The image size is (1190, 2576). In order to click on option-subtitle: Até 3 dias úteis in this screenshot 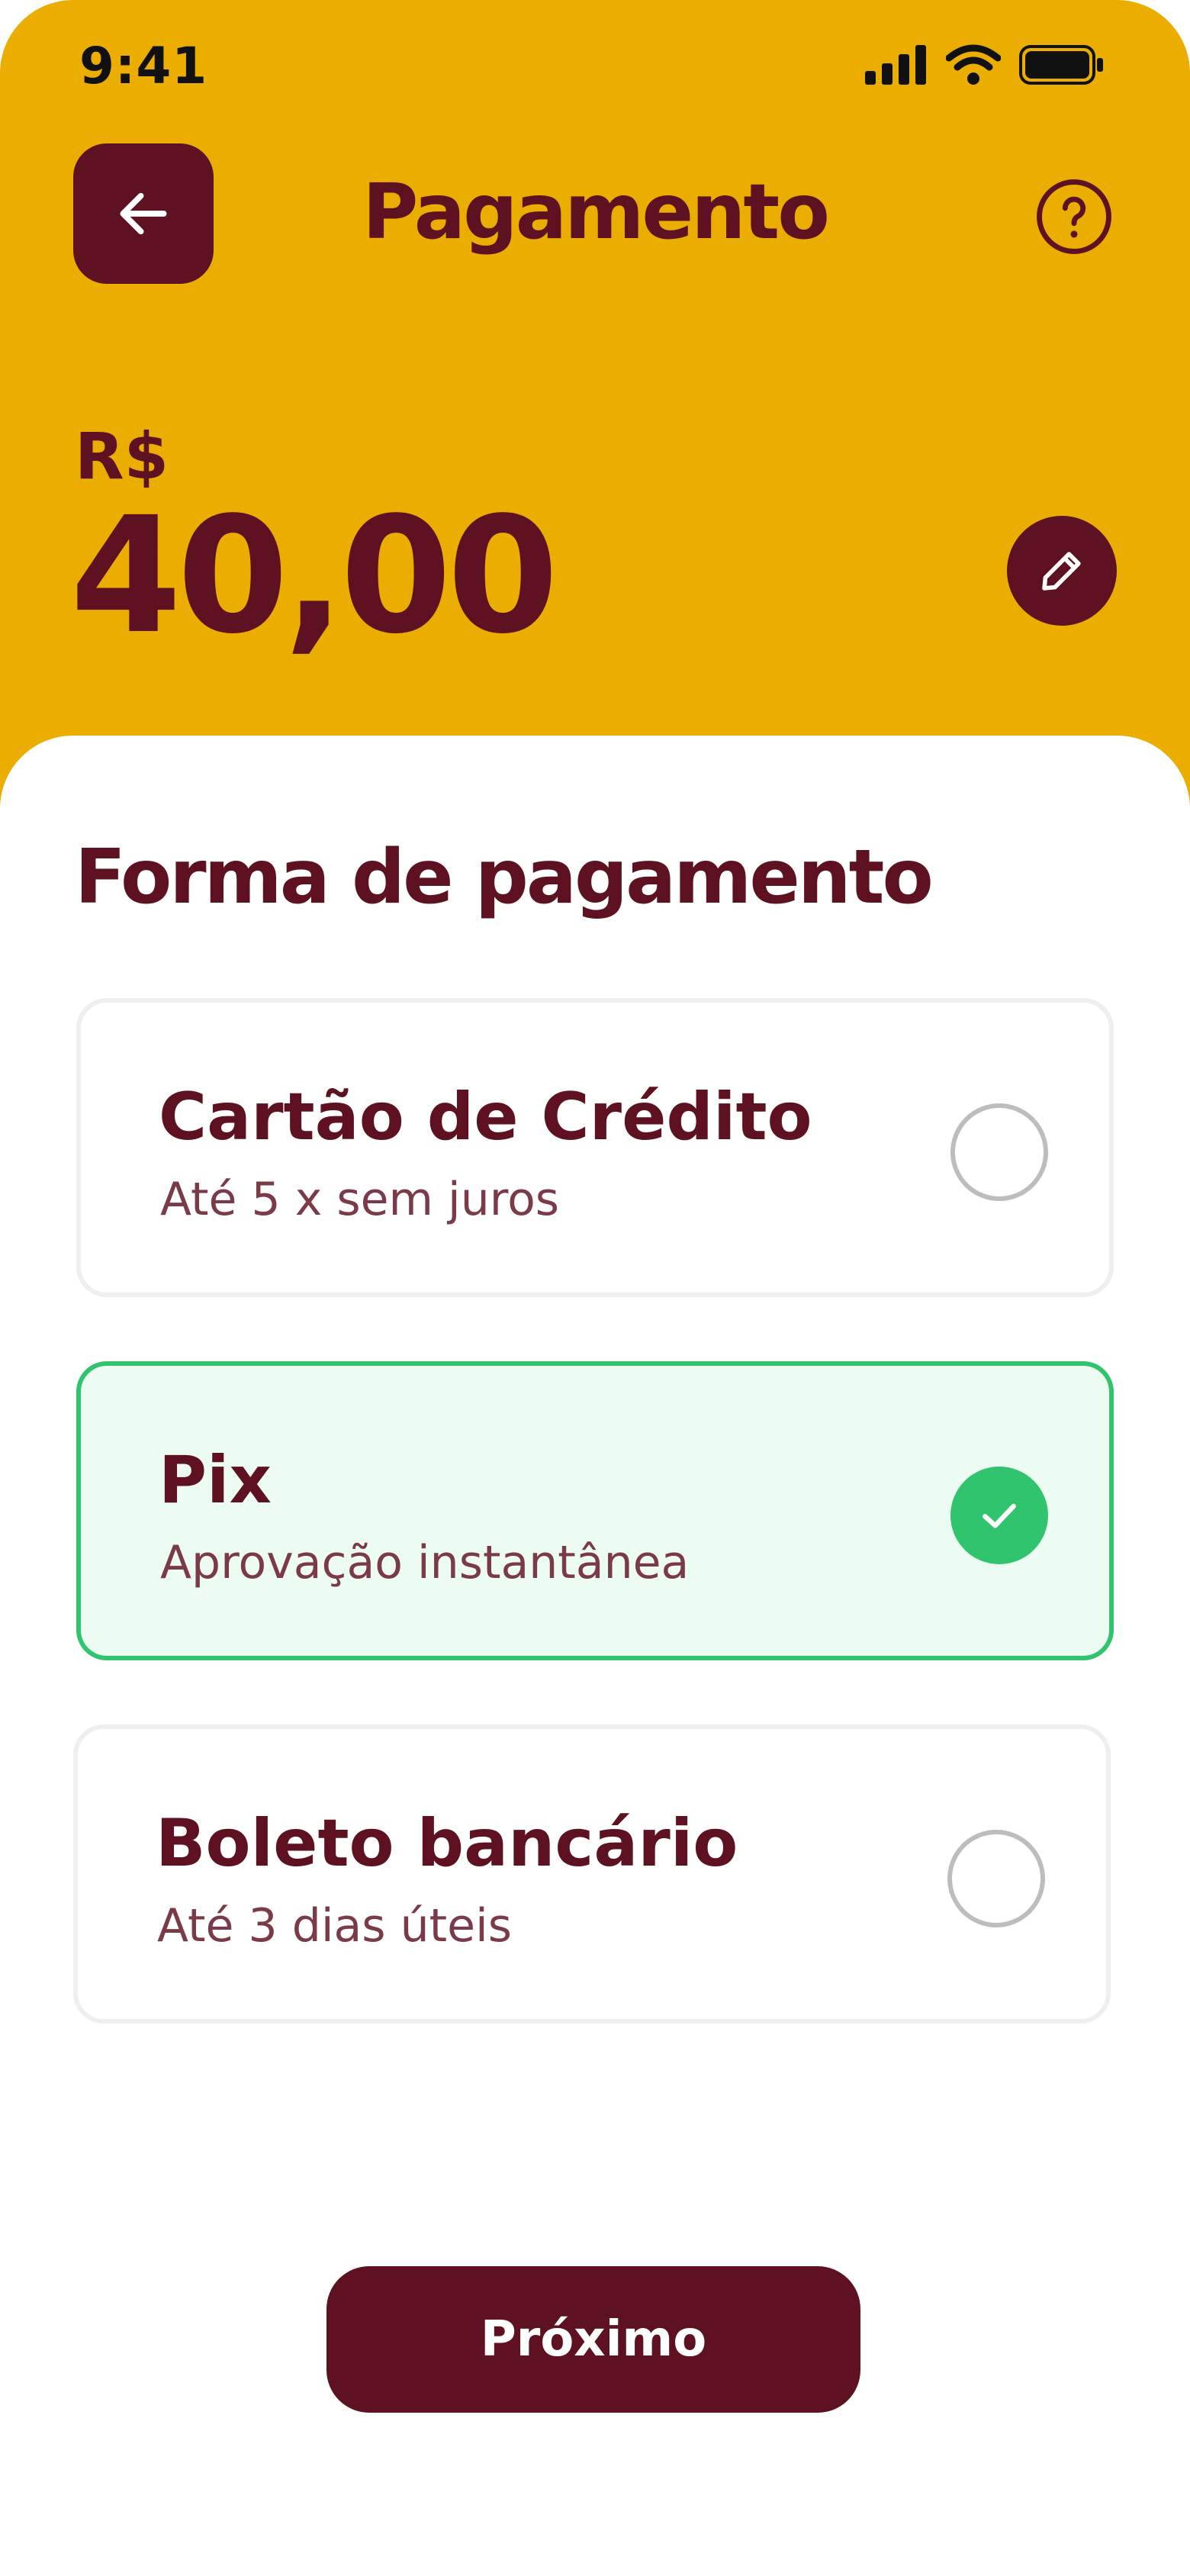, I will do `click(334, 1926)`.